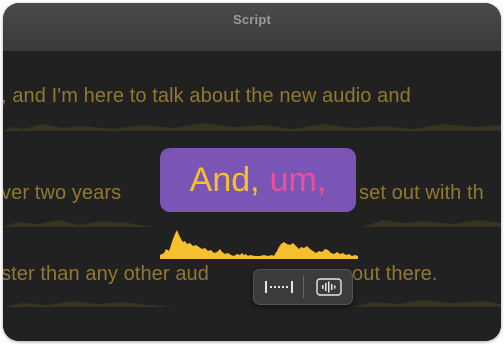 The width and height of the screenshot is (504, 344). What do you see at coordinates (225, 180) in the screenshot?
I see `word-and: And,` at bounding box center [225, 180].